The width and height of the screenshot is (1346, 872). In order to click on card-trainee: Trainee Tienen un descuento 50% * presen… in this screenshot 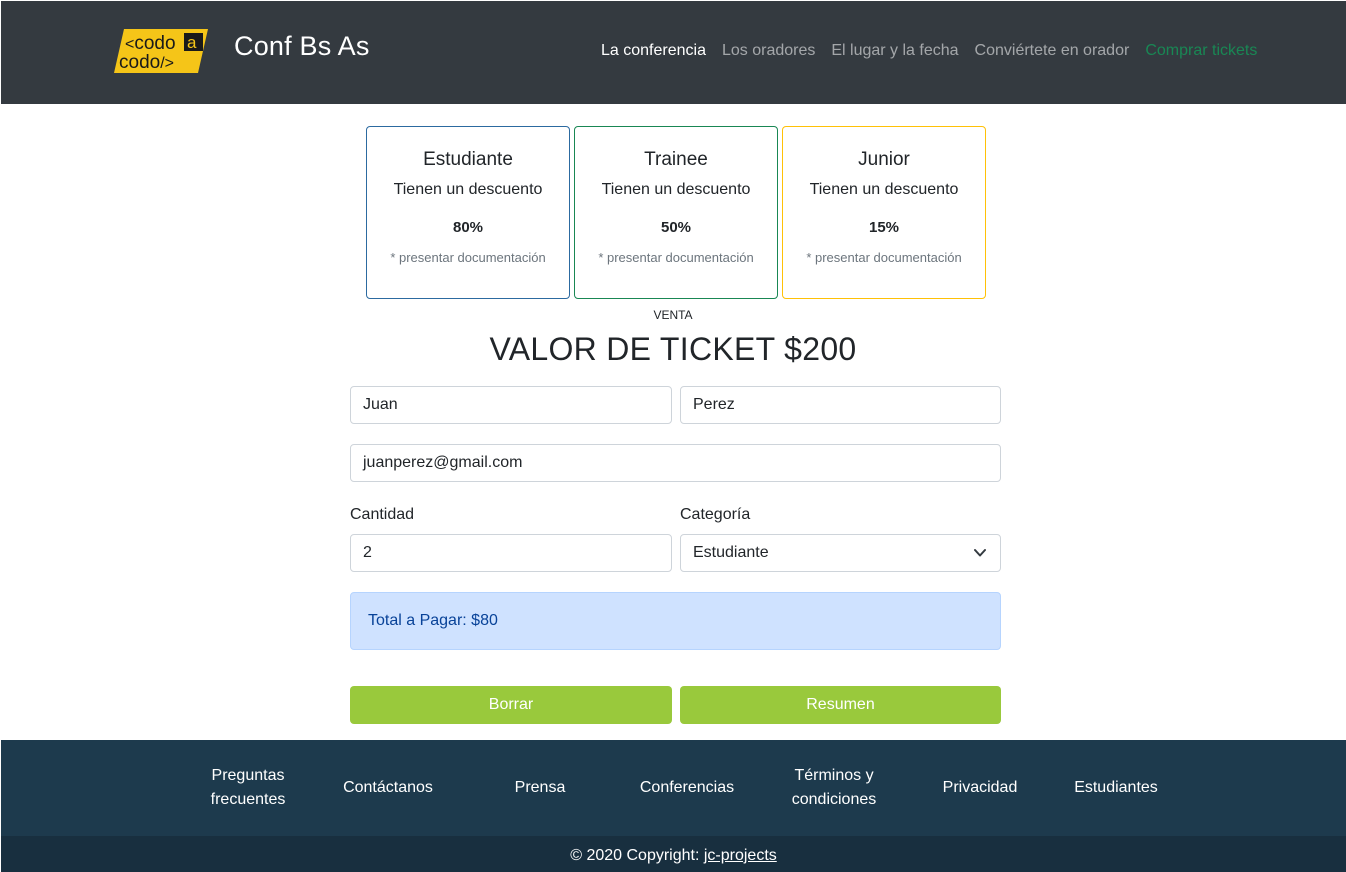, I will do `click(676, 212)`.